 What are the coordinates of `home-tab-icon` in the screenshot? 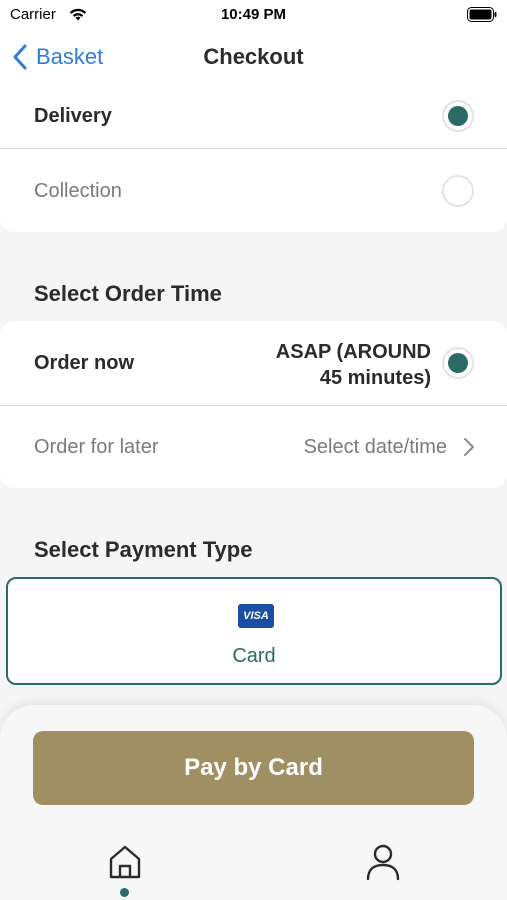 It's located at (125, 862).